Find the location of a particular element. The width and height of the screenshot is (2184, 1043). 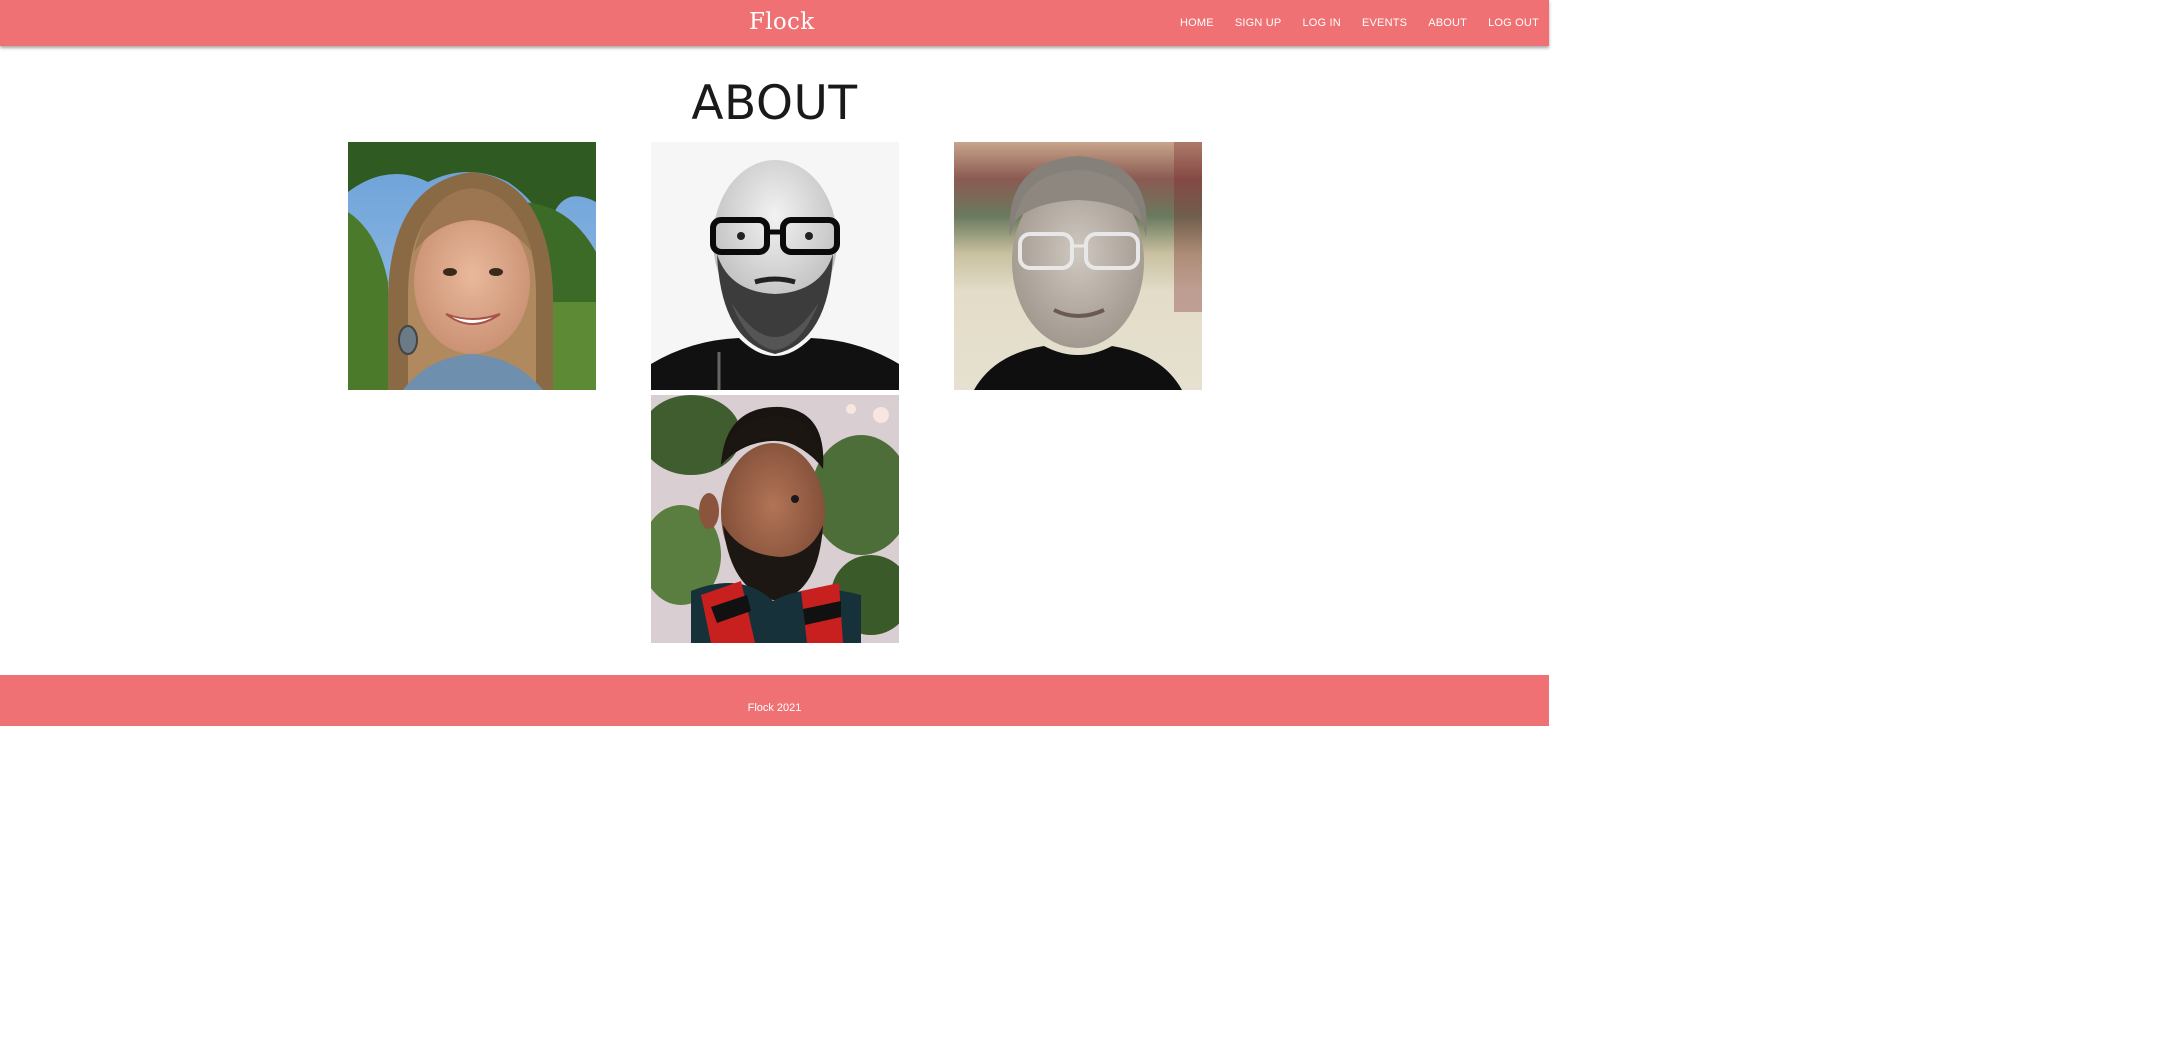

team-photo-4-image is located at coordinates (775, 519).